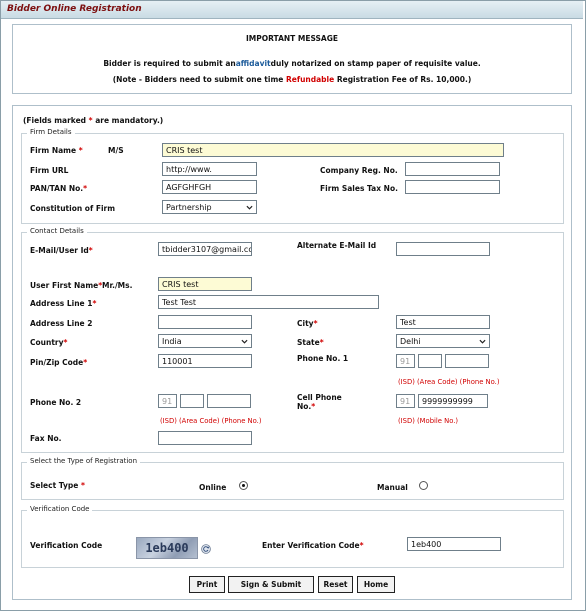 The image size is (586, 611). Describe the element at coordinates (423, 485) in the screenshot. I see `manual-radio` at that location.